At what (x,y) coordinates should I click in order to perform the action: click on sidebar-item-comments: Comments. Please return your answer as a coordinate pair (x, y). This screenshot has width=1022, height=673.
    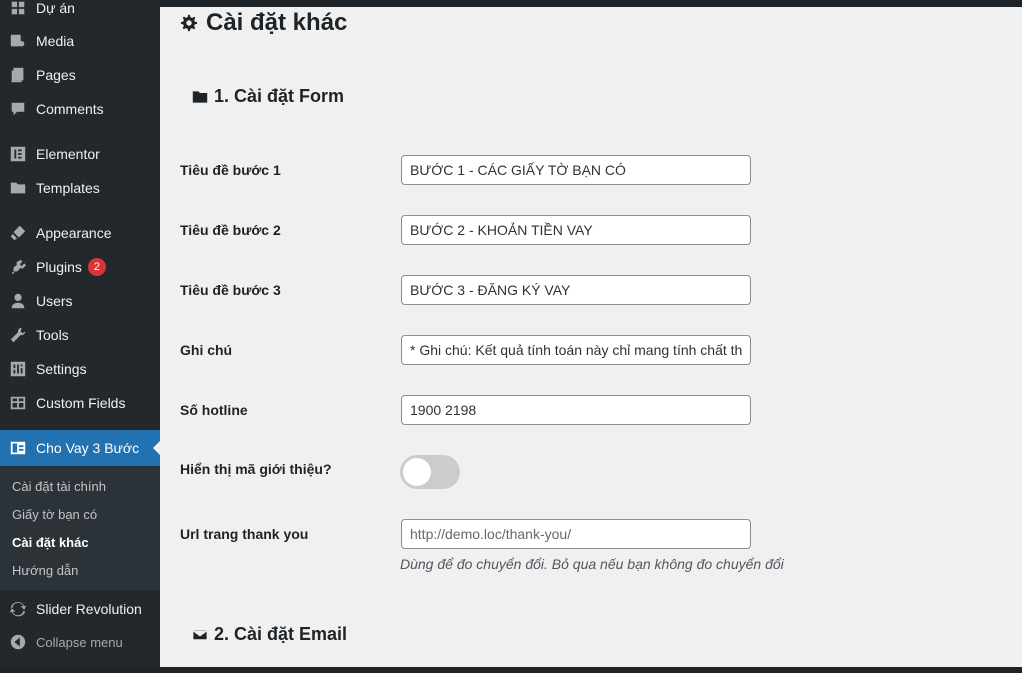
    Looking at the image, I should click on (80, 109).